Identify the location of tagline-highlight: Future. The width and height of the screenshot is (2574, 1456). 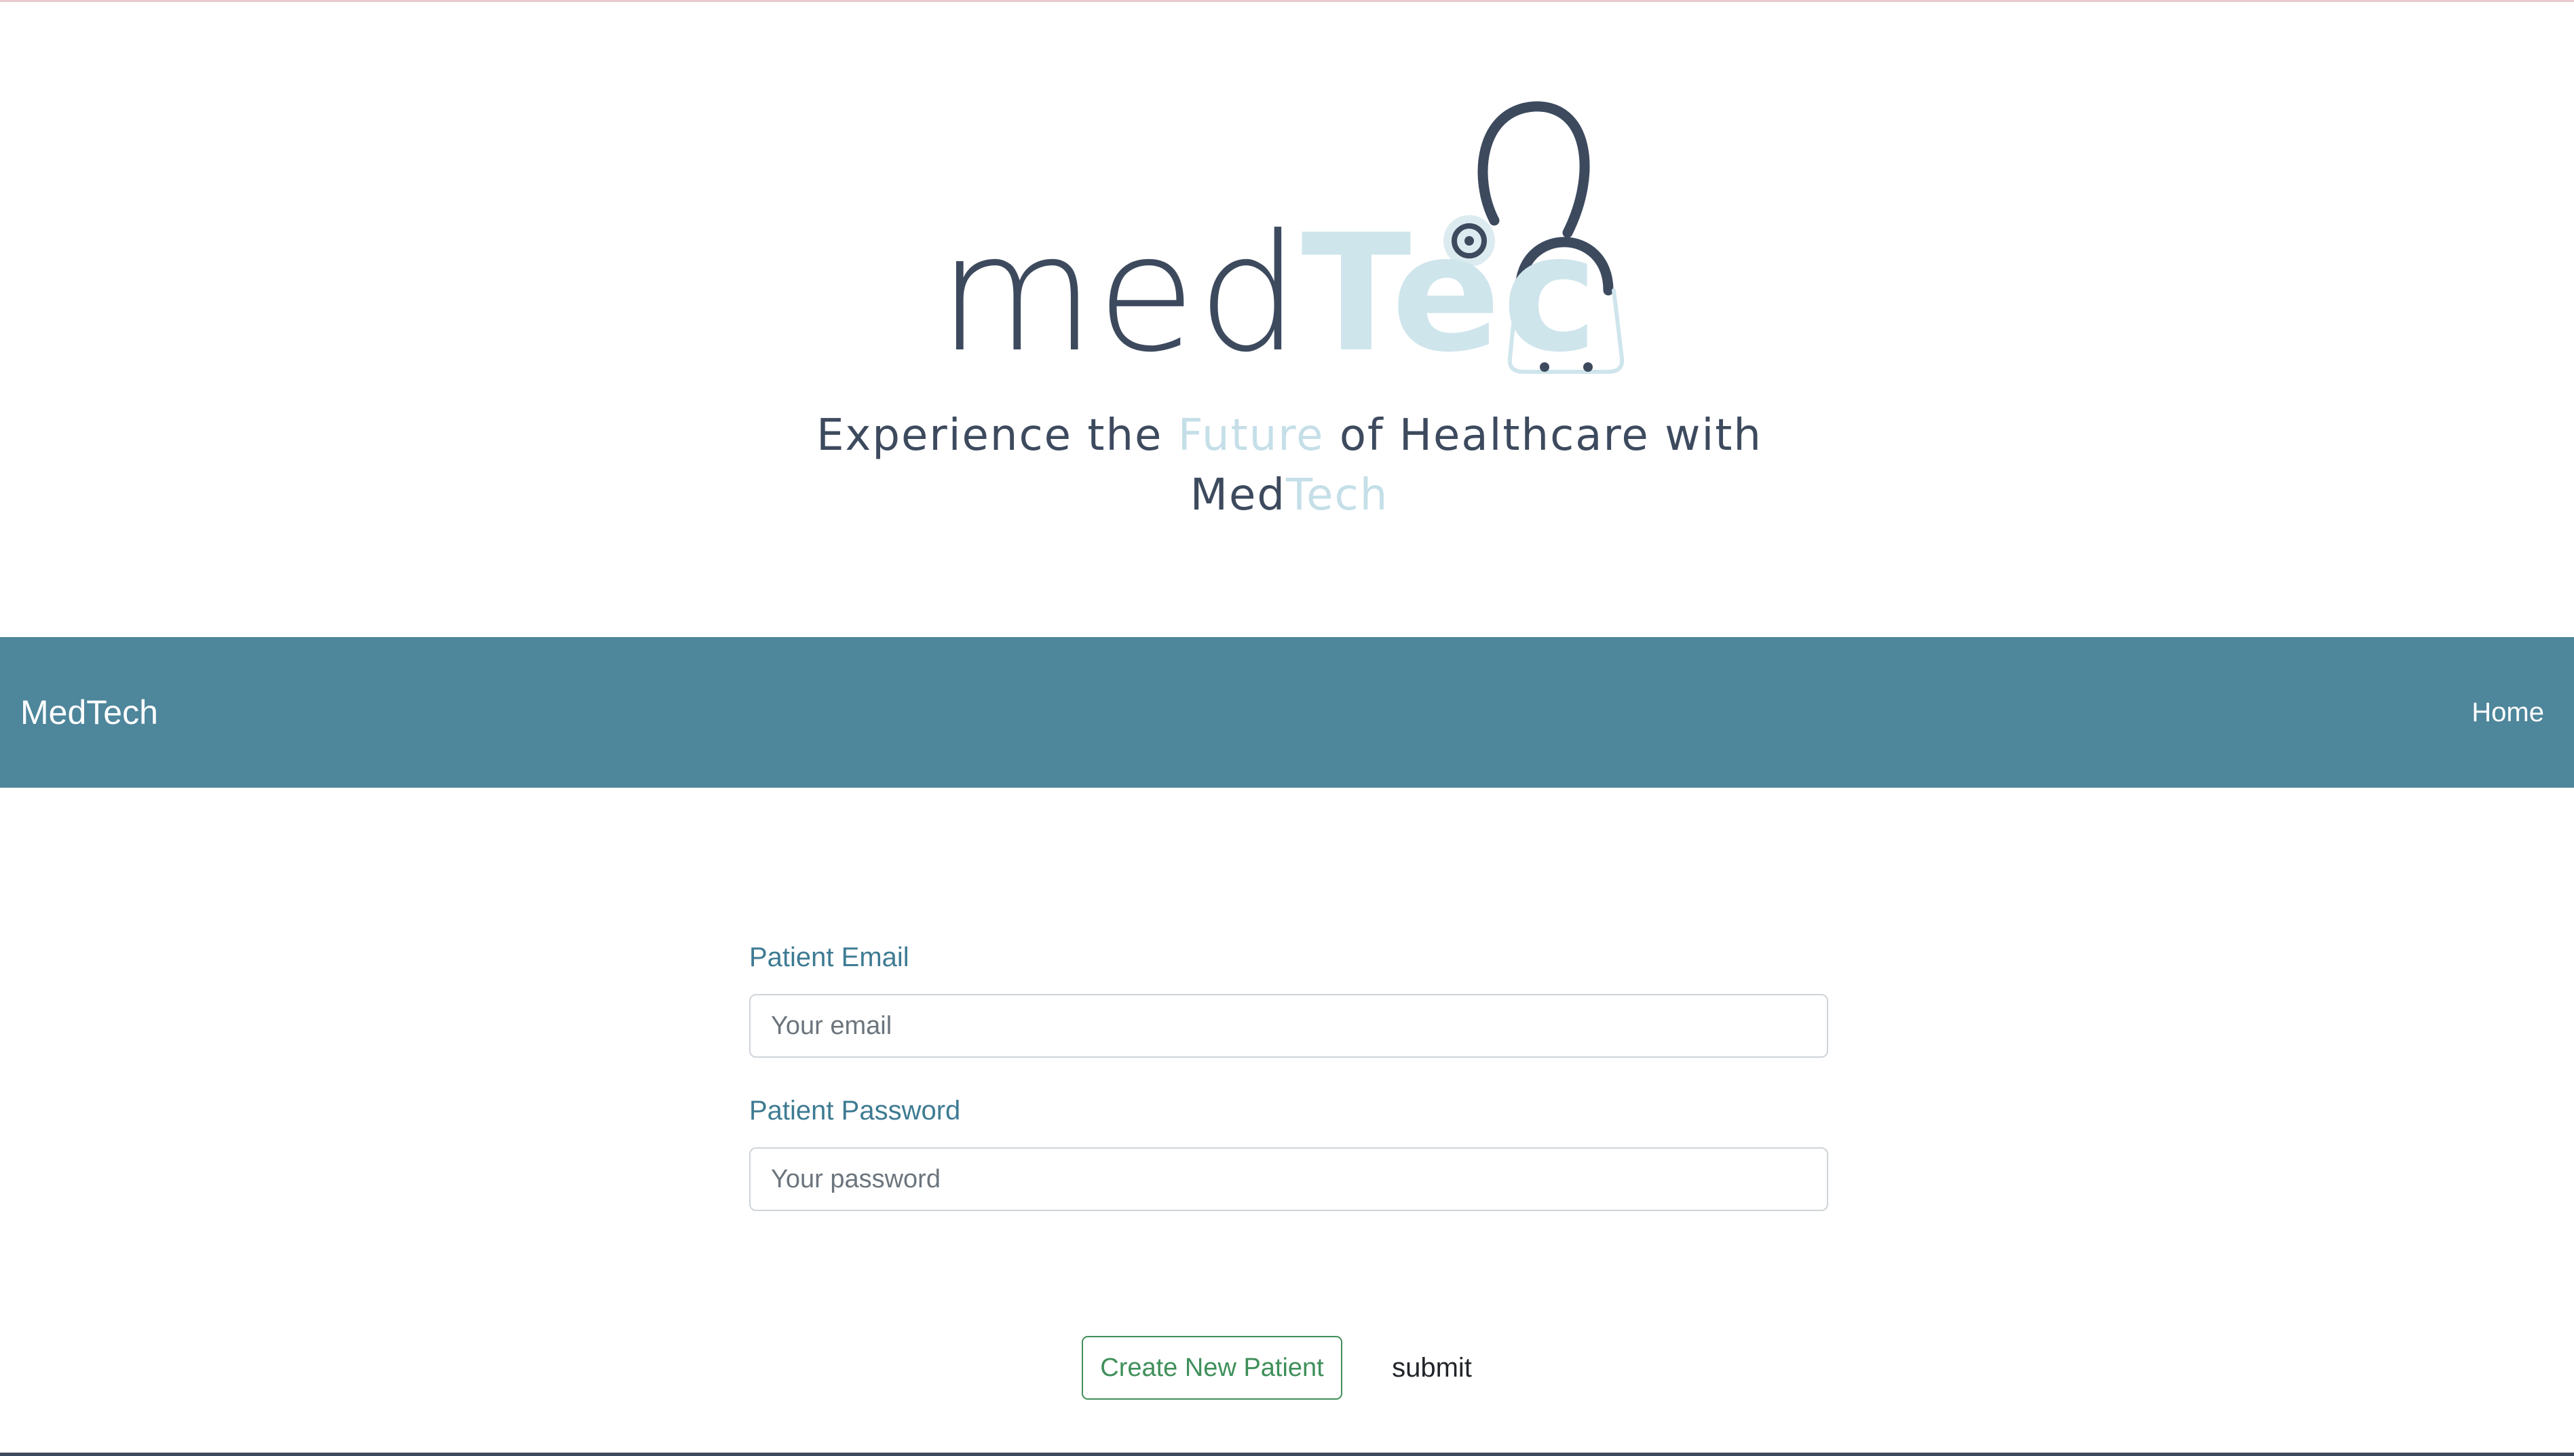
(1251, 435).